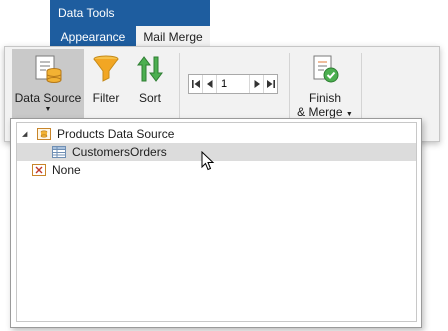 Image resolution: width=448 pixels, height=331 pixels. I want to click on sort-button: Sort, so click(150, 84).